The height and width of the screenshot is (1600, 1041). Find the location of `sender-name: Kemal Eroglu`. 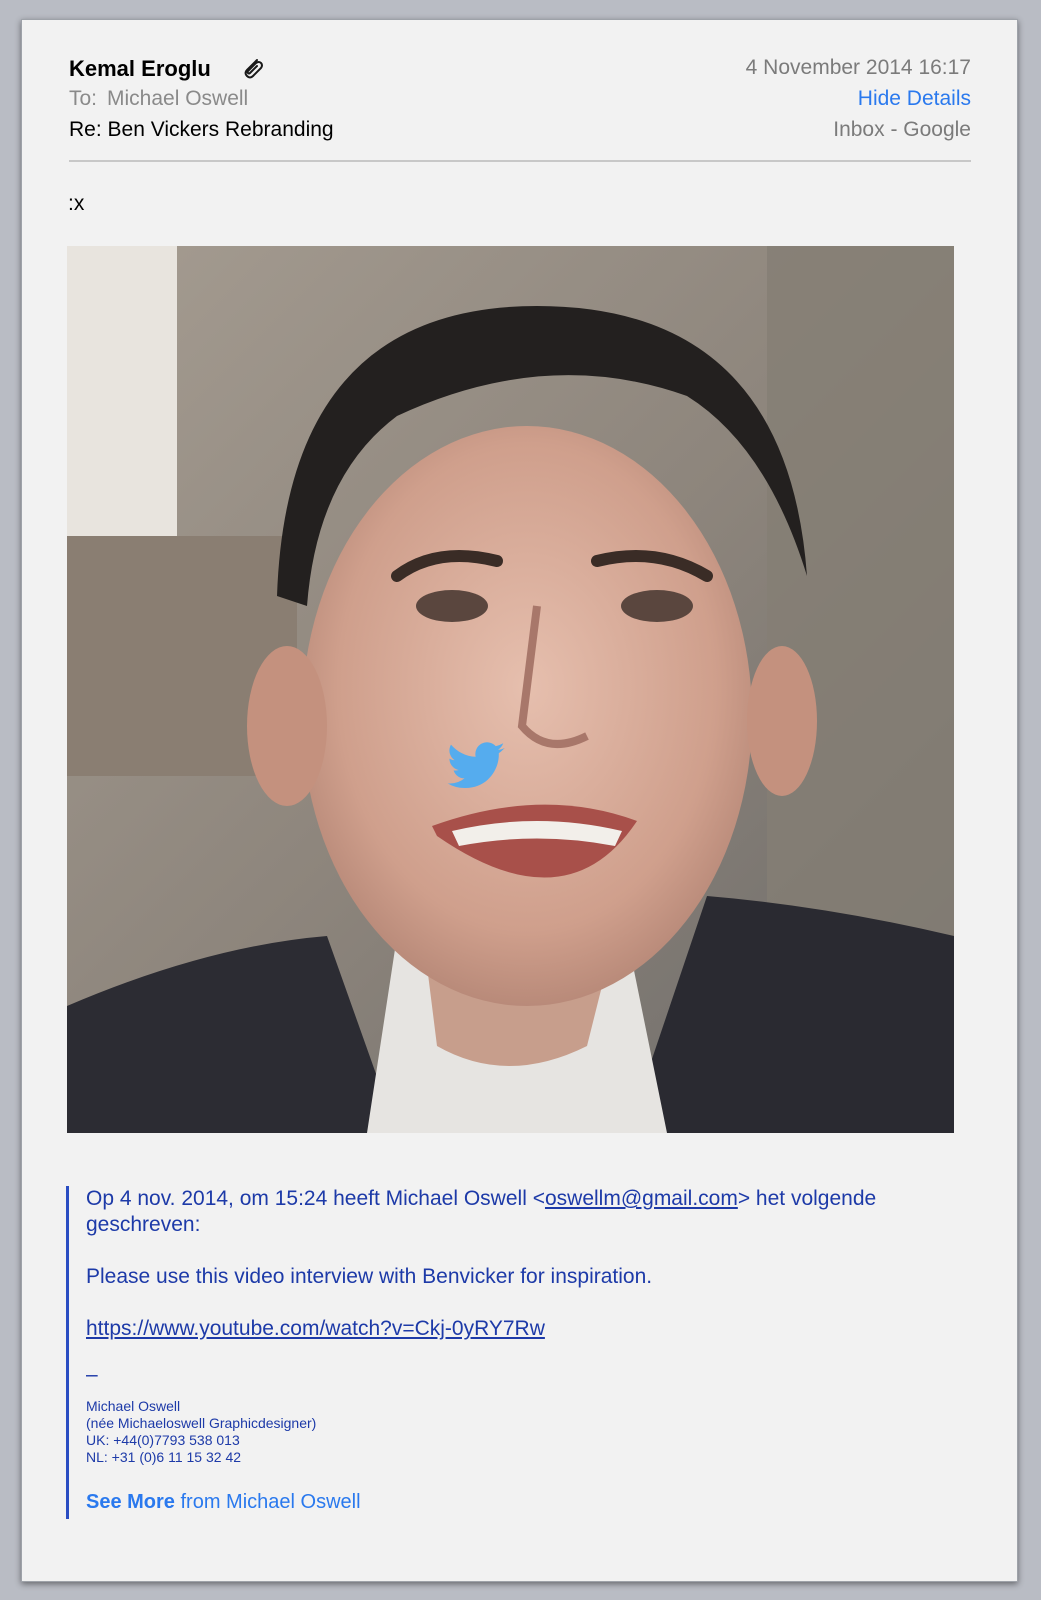

sender-name: Kemal Eroglu is located at coordinates (140, 68).